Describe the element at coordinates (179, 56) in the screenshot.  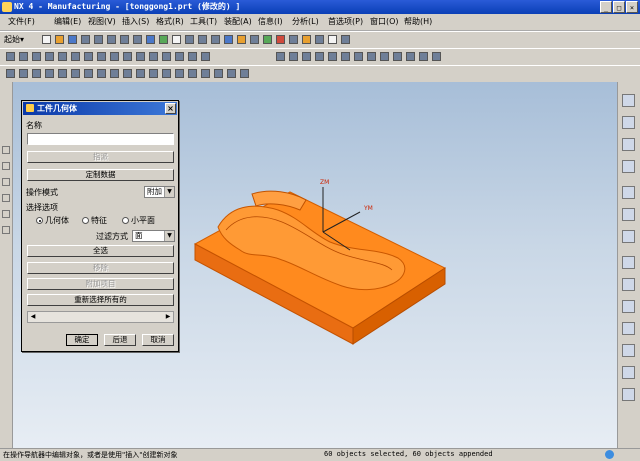
I see `shop-doc-icon` at that location.